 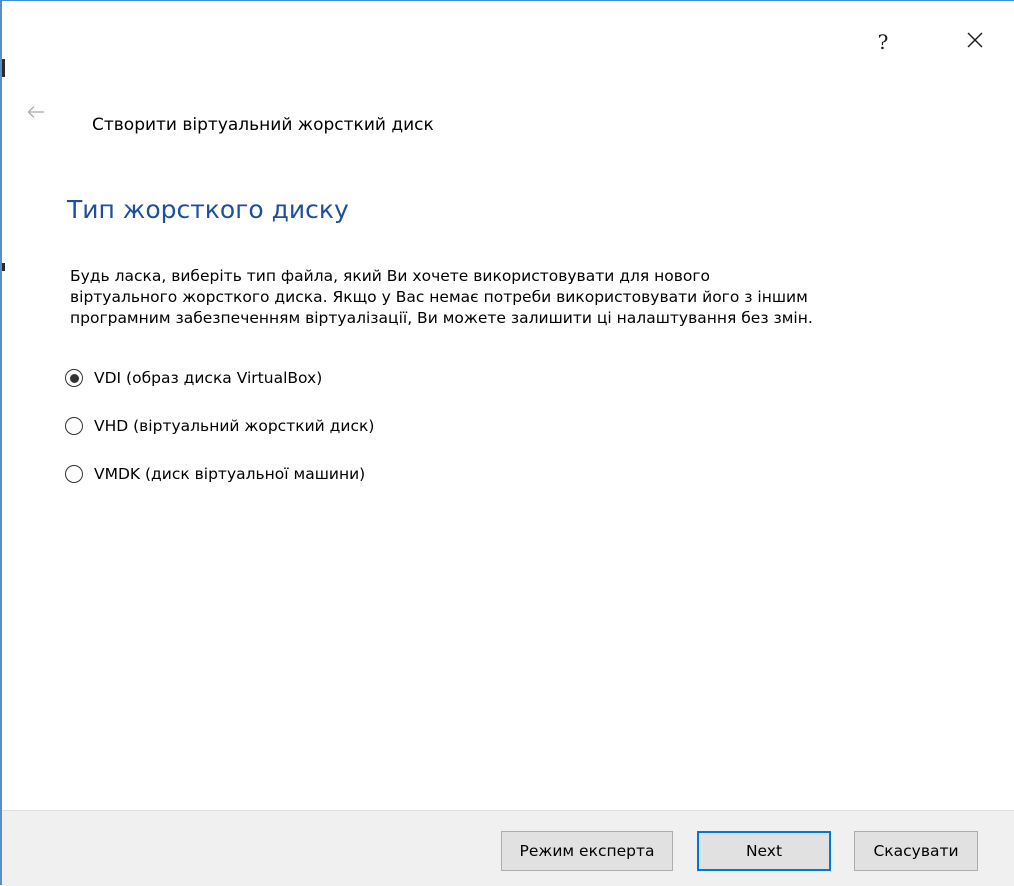 What do you see at coordinates (916, 851) in the screenshot?
I see `cancel-button: Скасувати` at bounding box center [916, 851].